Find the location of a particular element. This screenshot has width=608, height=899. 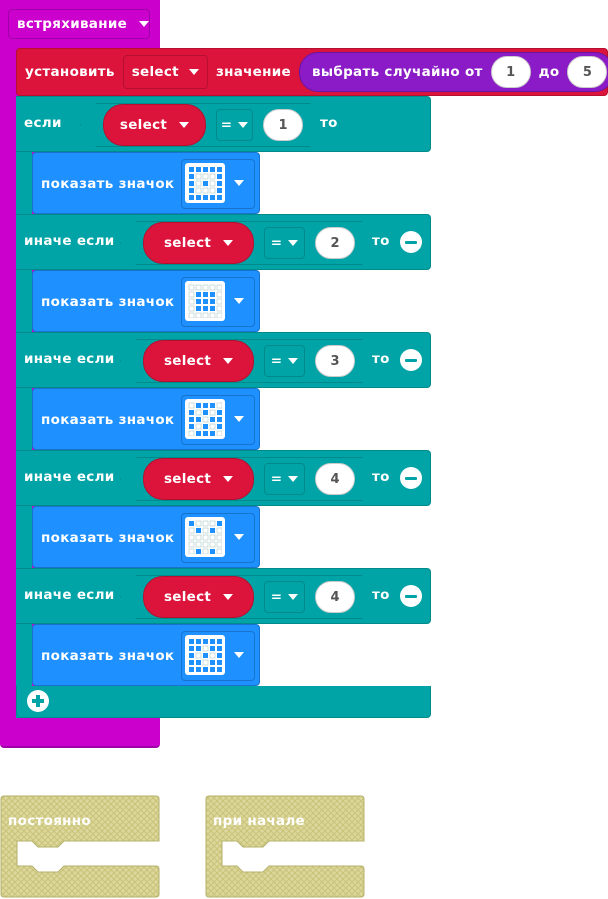

compare-block: select = 3 is located at coordinates (249, 361).